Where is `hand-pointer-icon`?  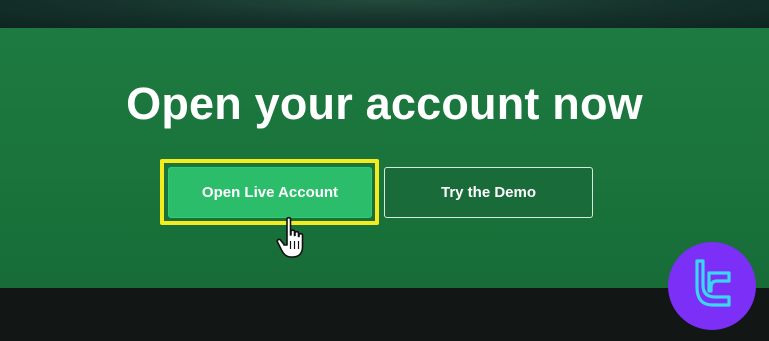
hand-pointer-icon is located at coordinates (290, 237).